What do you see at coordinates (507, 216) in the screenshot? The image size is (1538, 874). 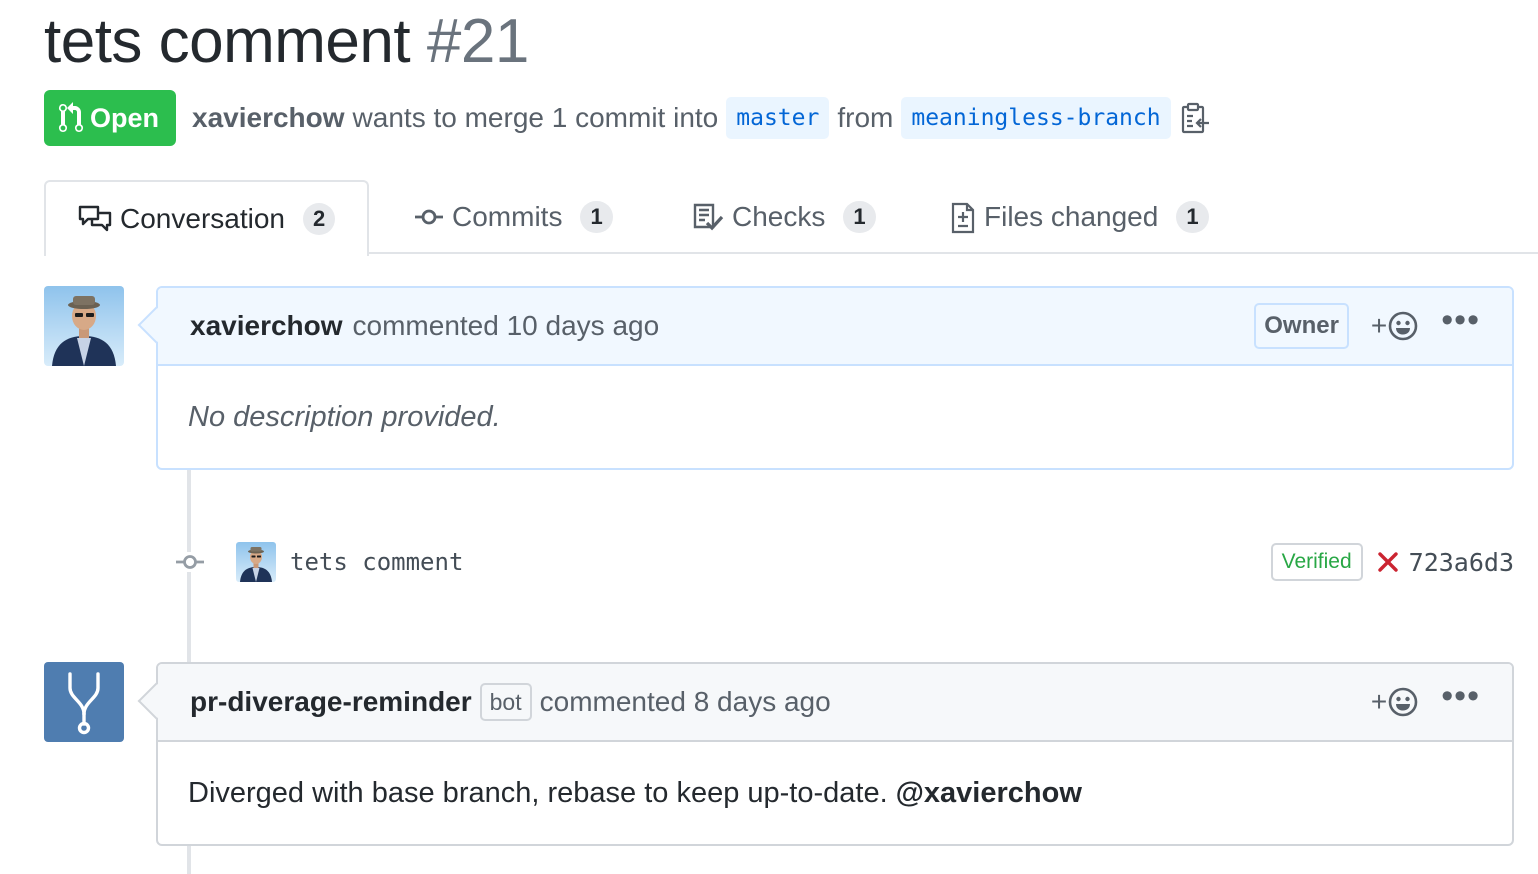 I see `tab-commits-label: Commits` at bounding box center [507, 216].